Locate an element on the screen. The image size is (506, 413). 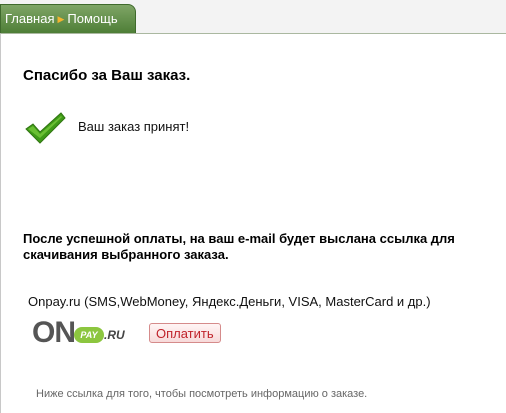
order-accepted-text: Ваш заказ принят! is located at coordinates (134, 126).